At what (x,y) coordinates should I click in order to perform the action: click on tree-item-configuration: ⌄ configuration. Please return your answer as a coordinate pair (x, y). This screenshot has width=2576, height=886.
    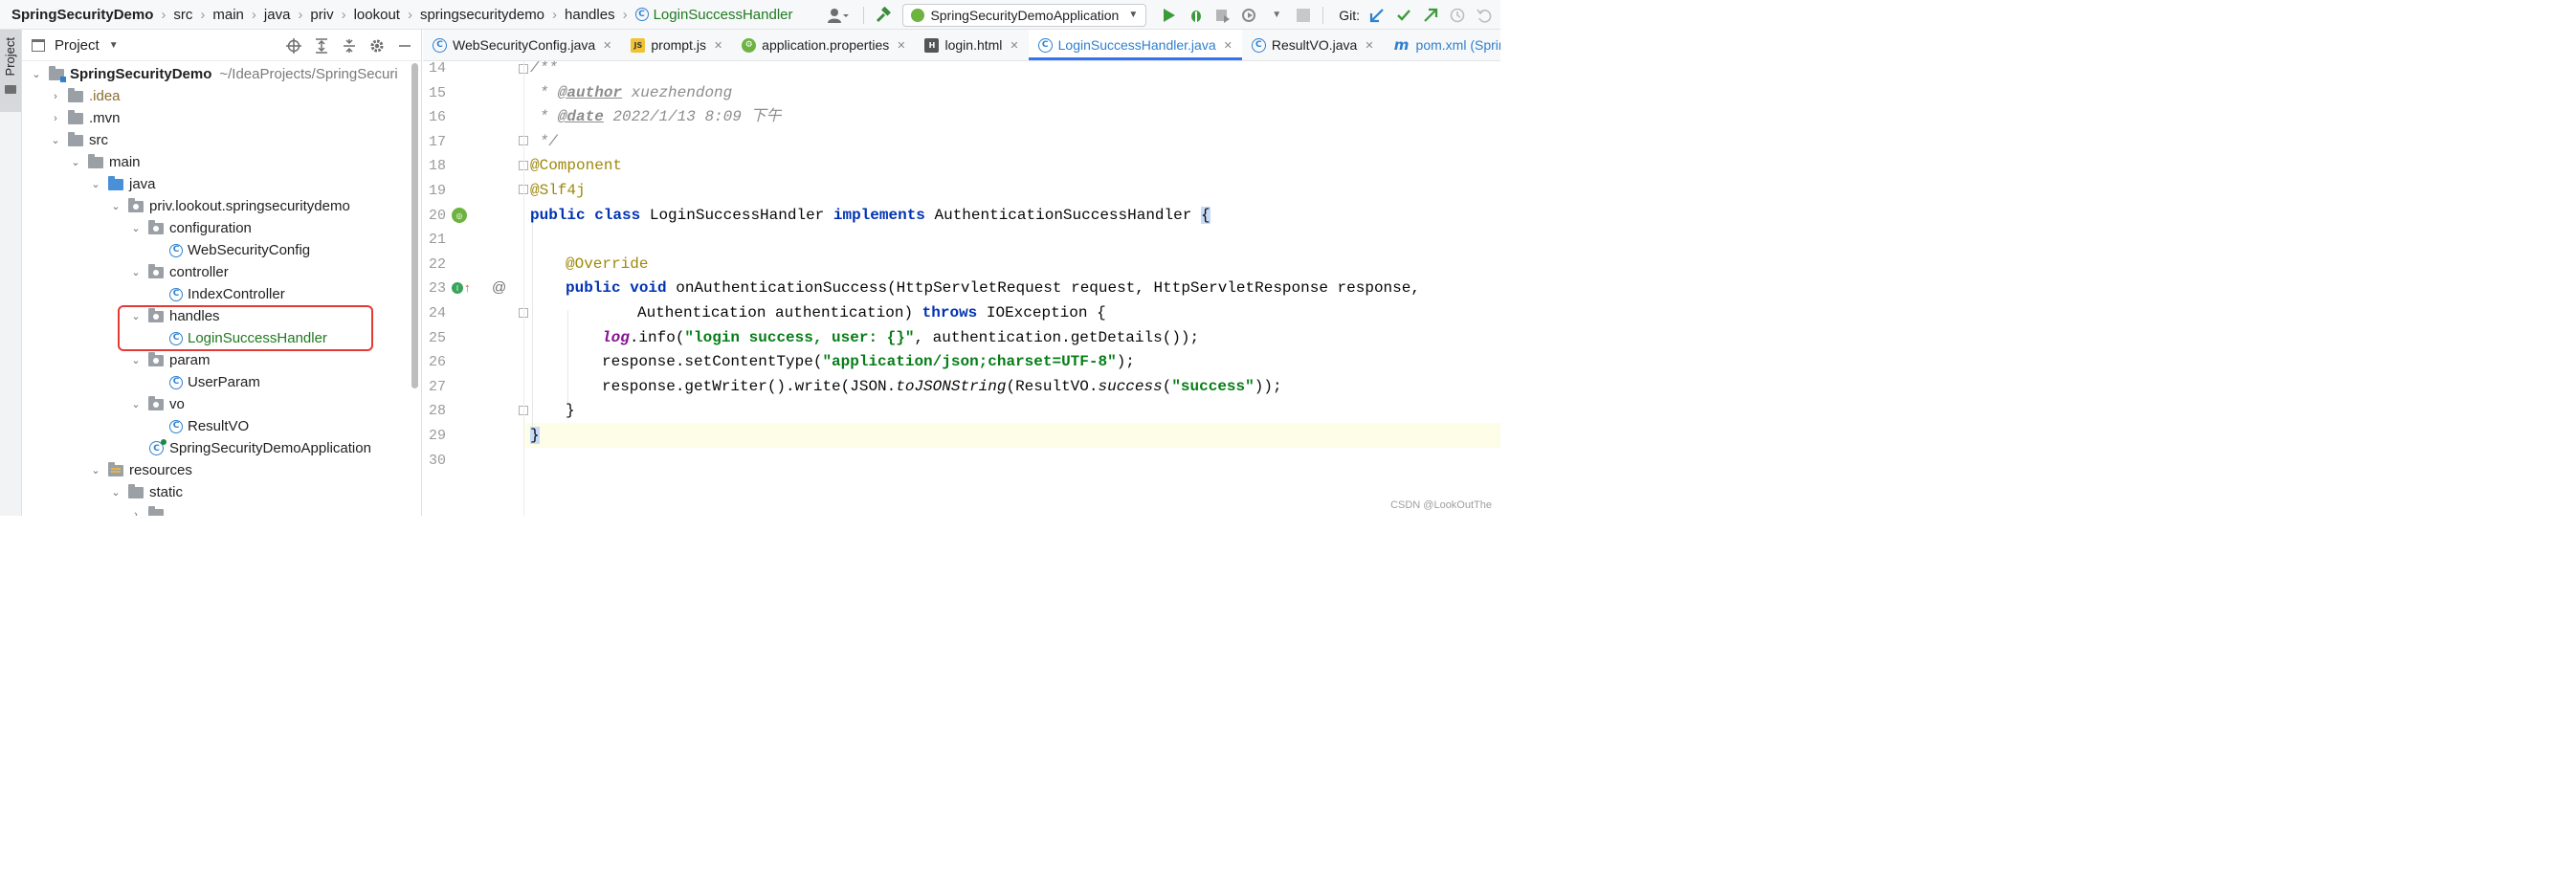
    Looking at the image, I should click on (190, 228).